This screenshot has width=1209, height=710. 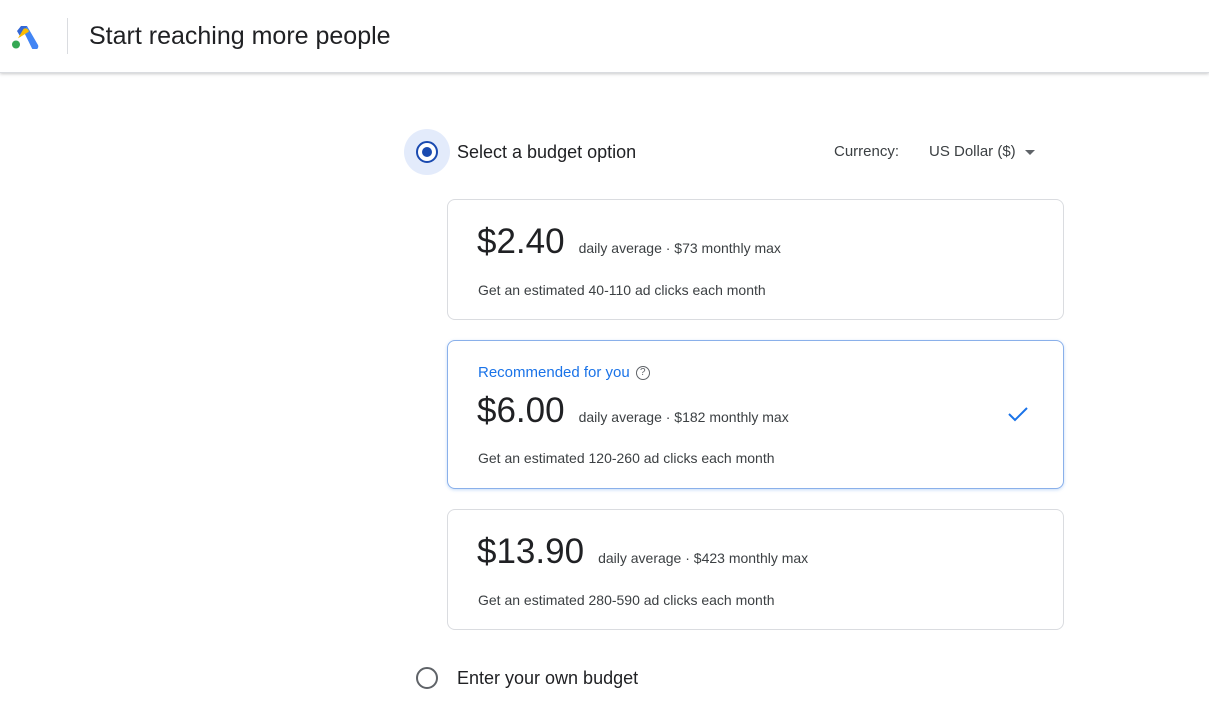 What do you see at coordinates (642, 373) in the screenshot?
I see `help-icon: ?` at bounding box center [642, 373].